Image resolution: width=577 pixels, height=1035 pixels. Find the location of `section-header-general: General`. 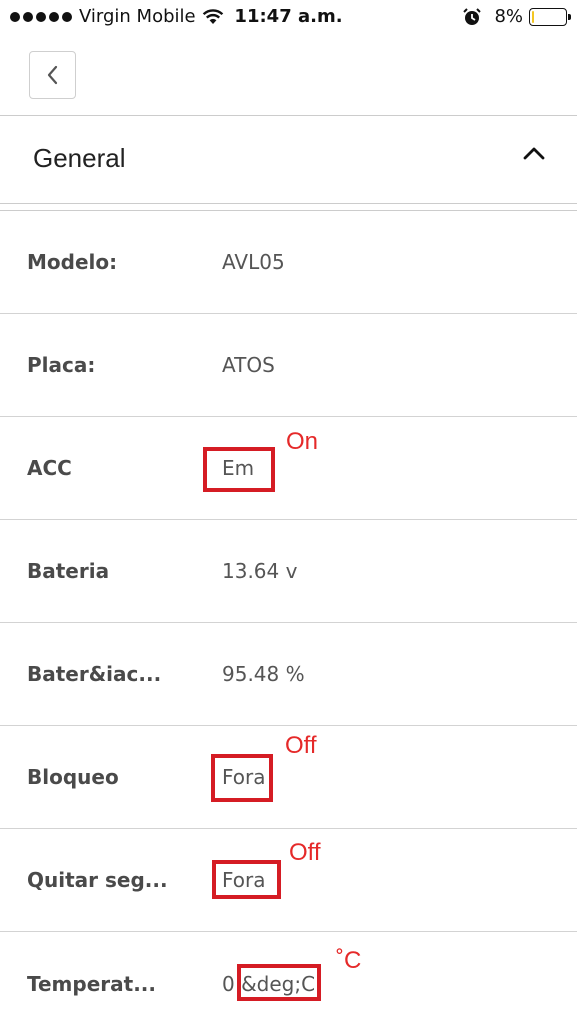

section-header-general: General is located at coordinates (288, 160).